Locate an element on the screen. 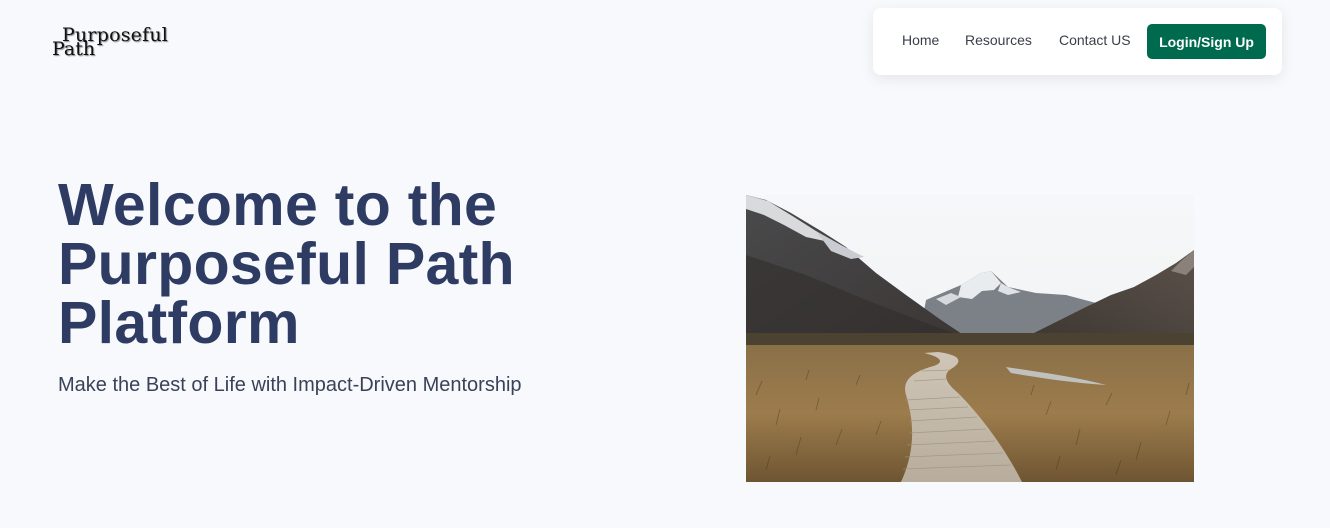 The image size is (1330, 528). nav-link-contact: Contact US is located at coordinates (1095, 40).